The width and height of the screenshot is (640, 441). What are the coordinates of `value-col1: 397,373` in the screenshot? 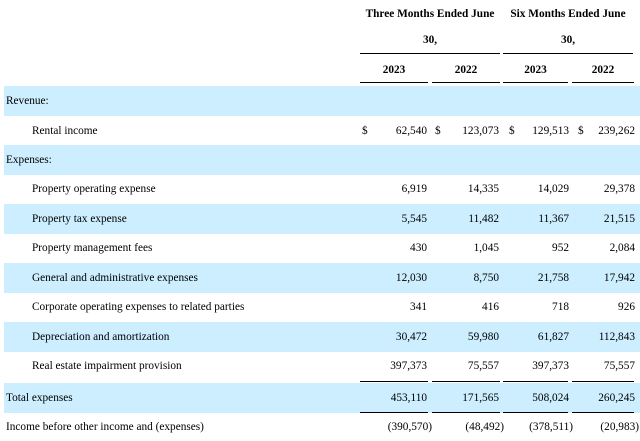 It's located at (408, 366).